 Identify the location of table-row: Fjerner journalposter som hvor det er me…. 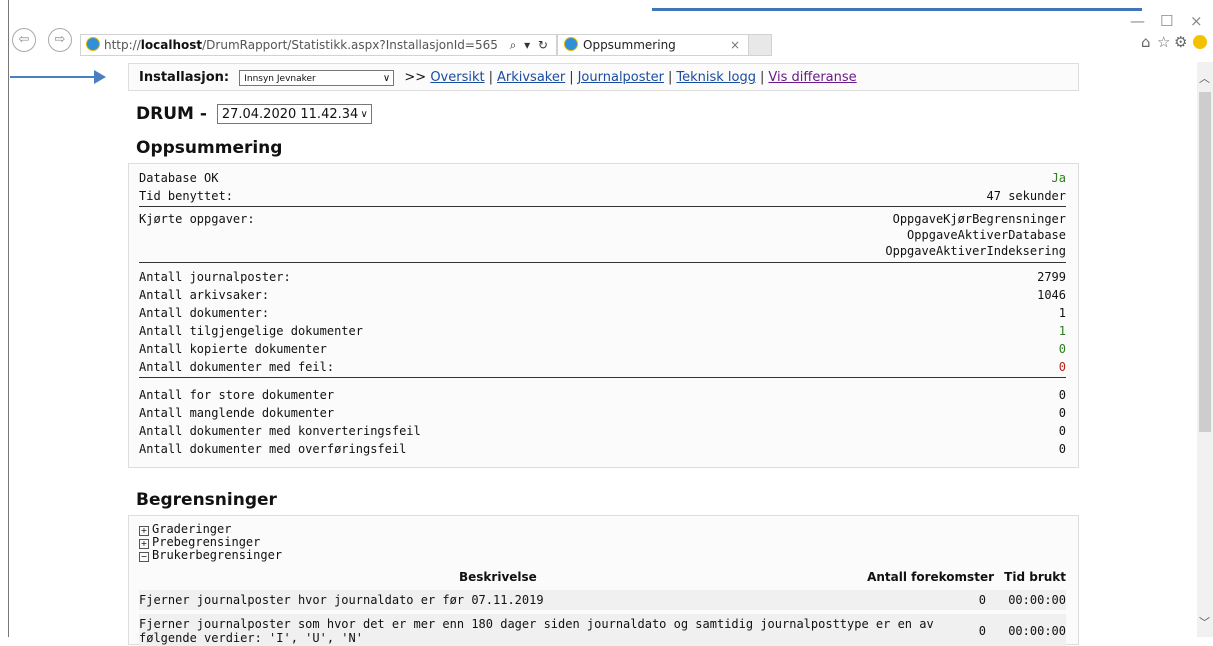
(602, 630).